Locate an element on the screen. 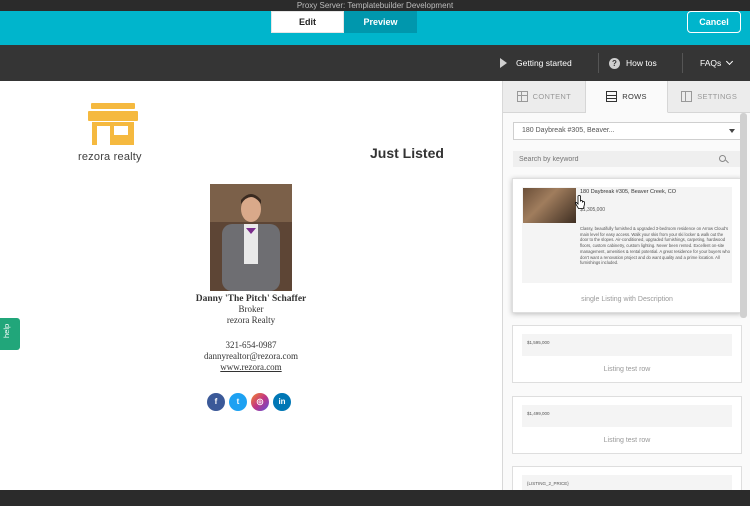 The height and width of the screenshot is (506, 750). row-template-card: {LISTING_2_PRICE} is located at coordinates (627, 478).